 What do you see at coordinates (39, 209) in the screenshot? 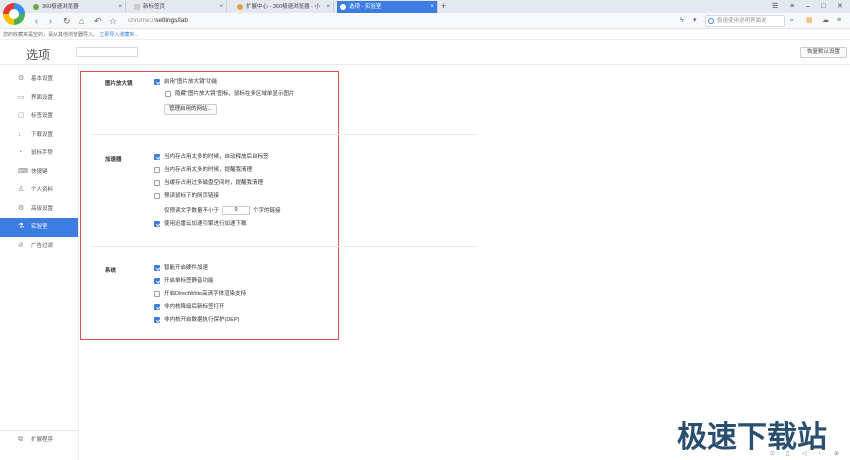
I see `sidebar-item-advanced: ⚙ 高级设置` at bounding box center [39, 209].